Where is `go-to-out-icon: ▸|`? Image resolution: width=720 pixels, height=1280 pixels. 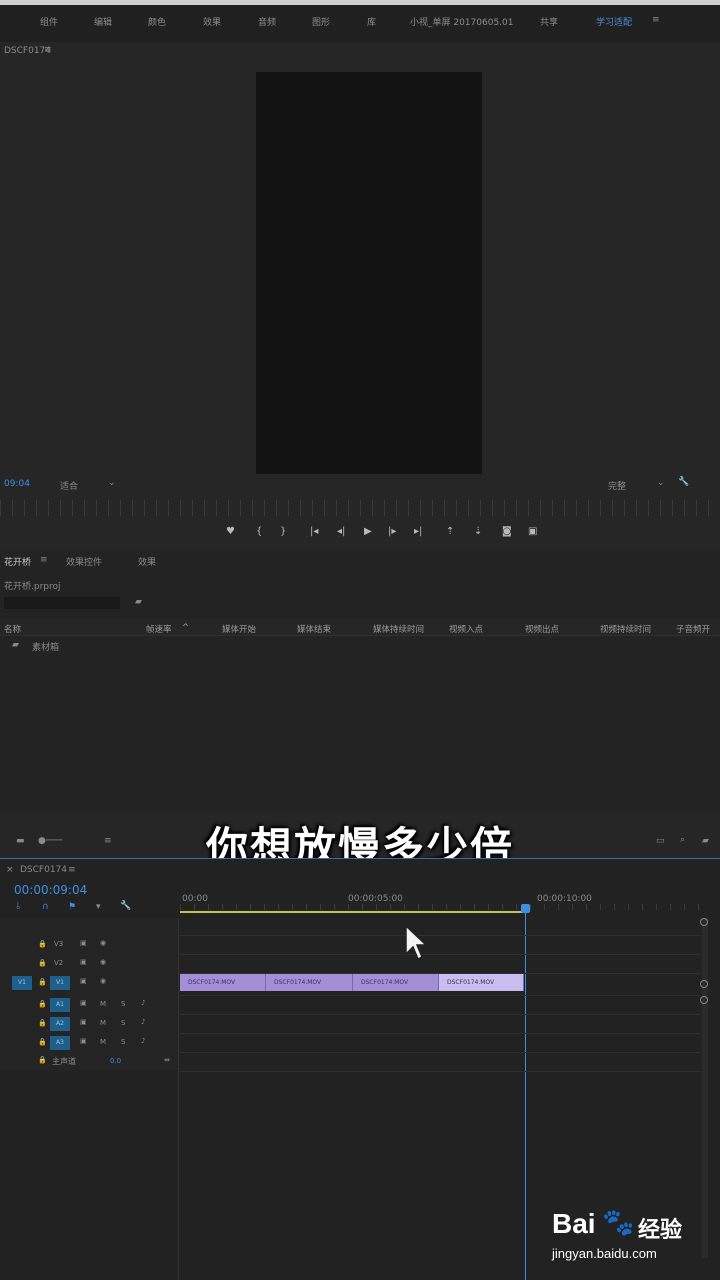 go-to-out-icon: ▸| is located at coordinates (418, 531).